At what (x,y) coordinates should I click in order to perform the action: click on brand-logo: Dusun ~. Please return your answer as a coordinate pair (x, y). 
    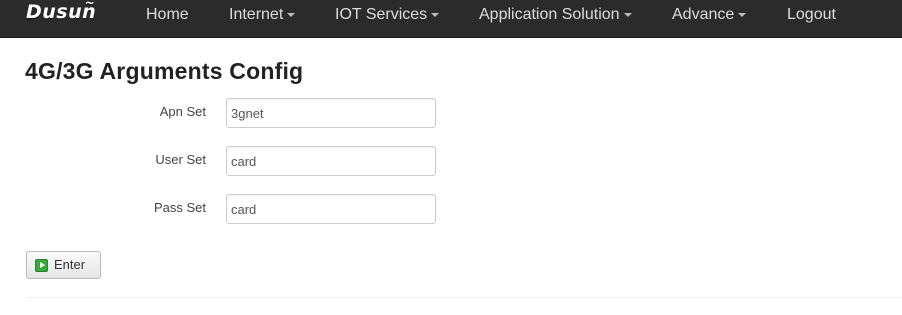
    Looking at the image, I should click on (61, 12).